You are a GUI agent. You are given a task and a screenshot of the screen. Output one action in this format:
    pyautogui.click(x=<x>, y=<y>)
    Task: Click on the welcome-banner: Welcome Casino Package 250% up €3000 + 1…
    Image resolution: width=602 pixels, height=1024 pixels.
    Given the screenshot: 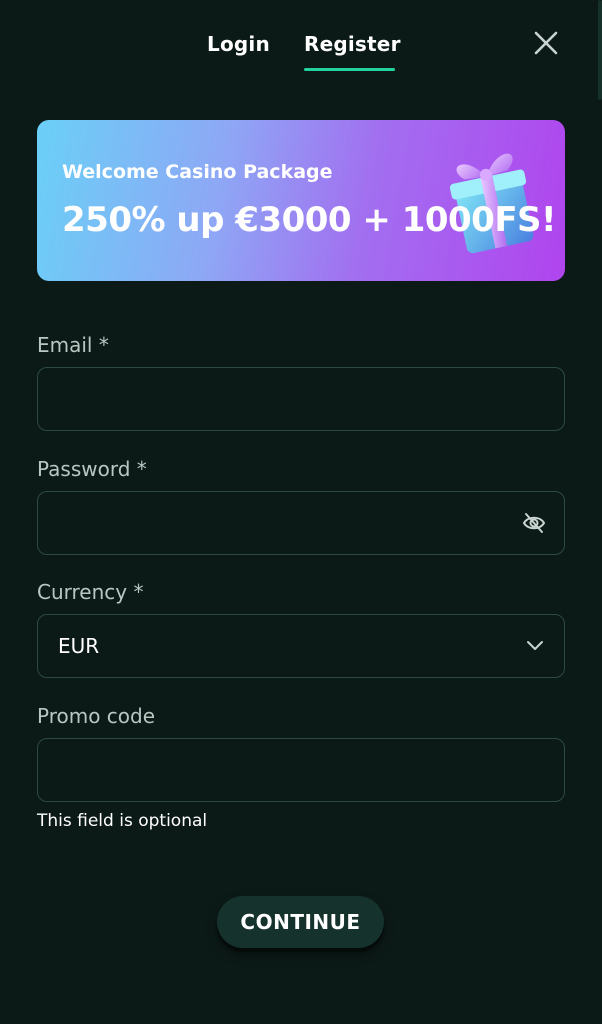 What is the action you would take?
    pyautogui.click(x=301, y=200)
    